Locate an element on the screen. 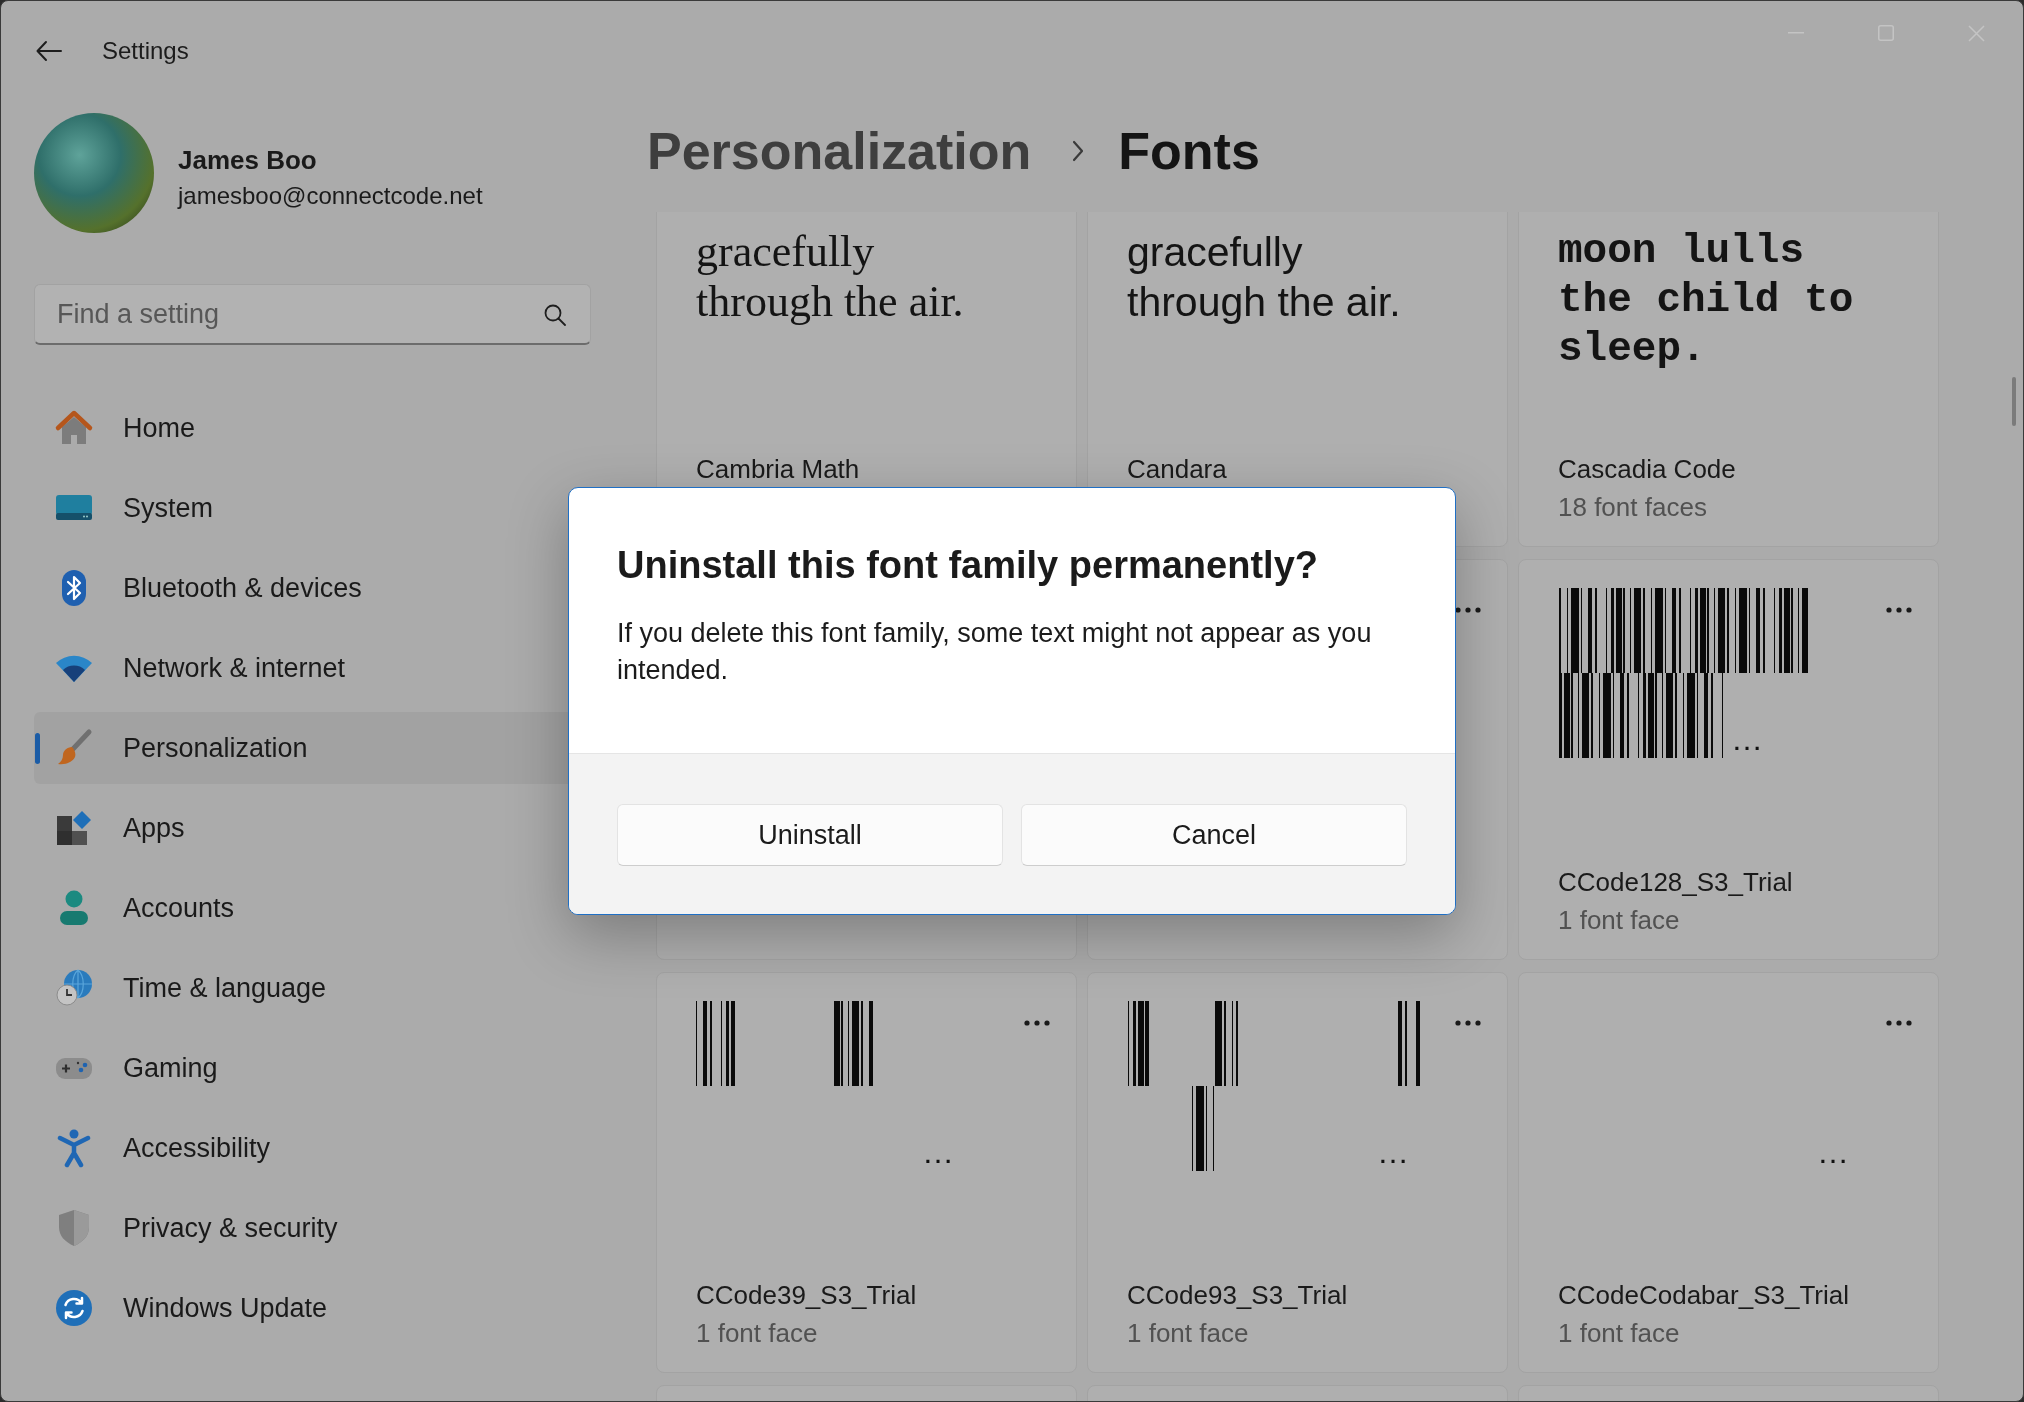 The image size is (2024, 1402). search-icon is located at coordinates (555, 315).